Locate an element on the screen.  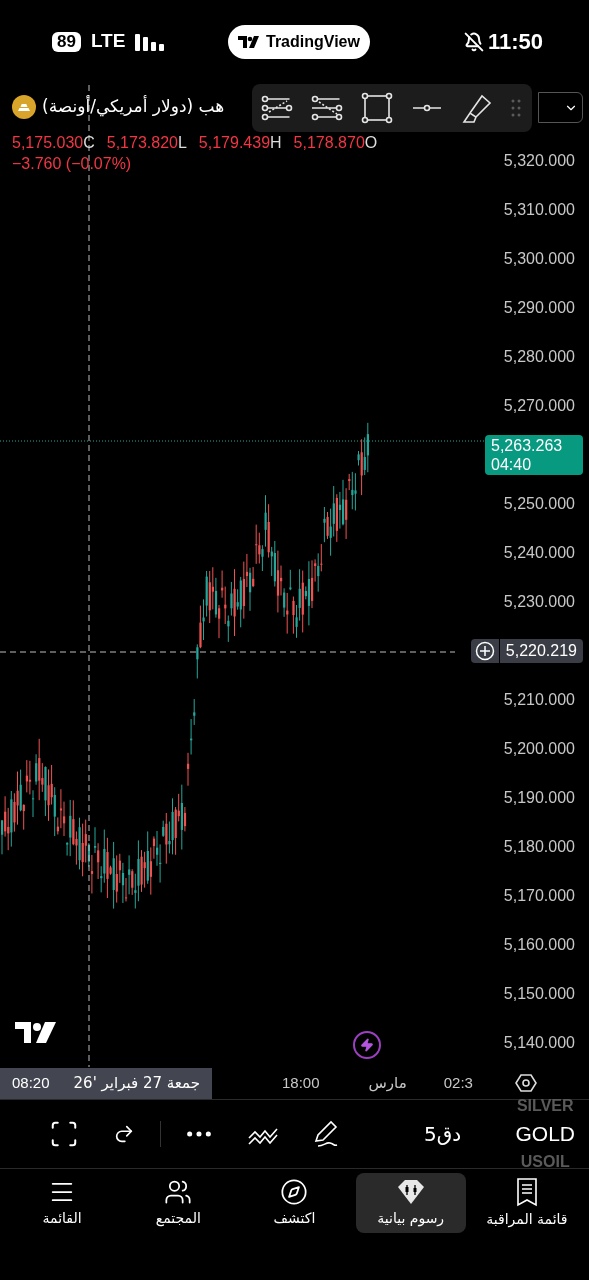
app-pill: TradingView is located at coordinates (299, 41).